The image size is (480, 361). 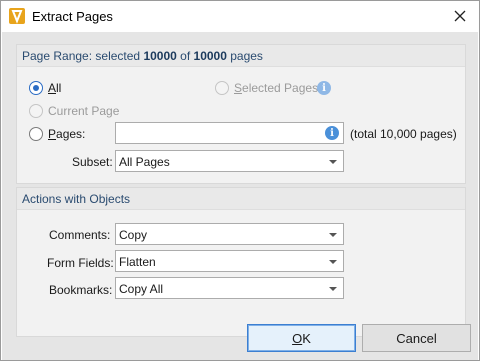 I want to click on form-fields-dropdown: Flatten, so click(x=229, y=261).